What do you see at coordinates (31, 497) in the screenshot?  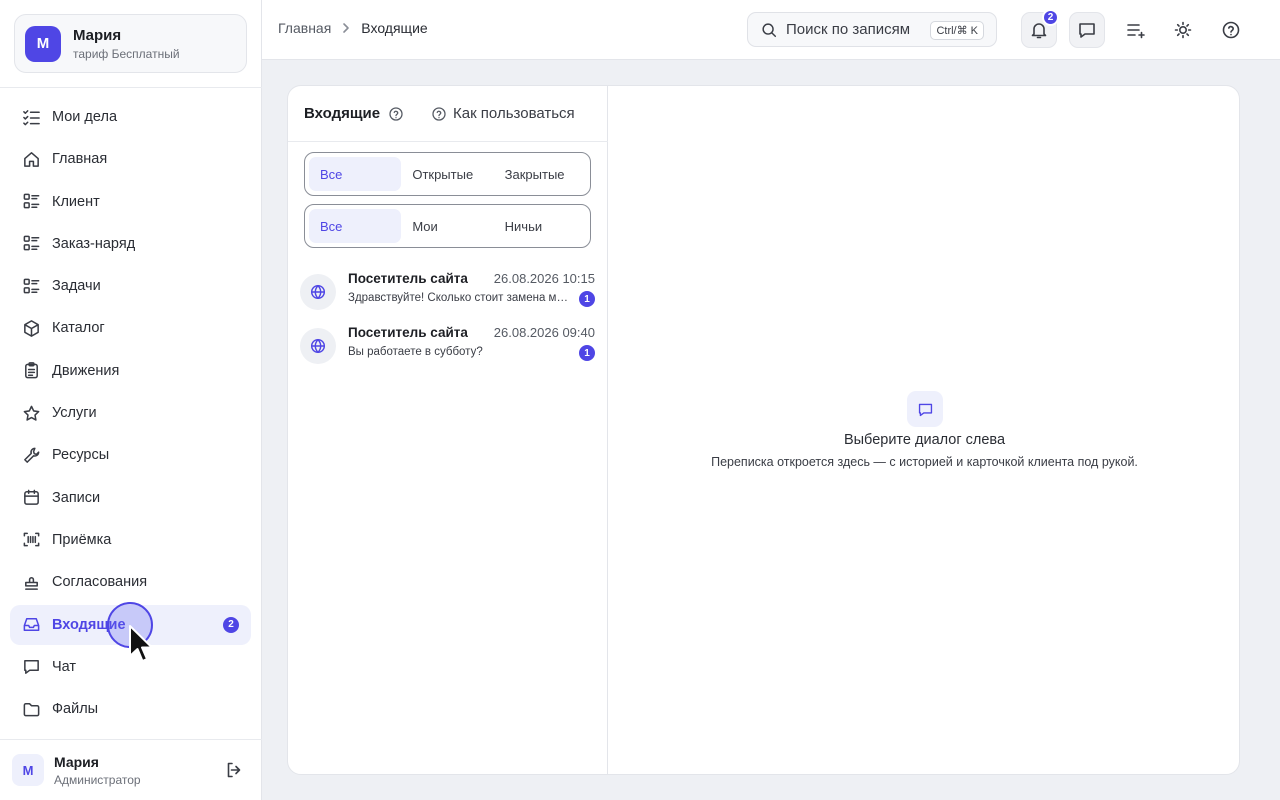 I see `calendar-icon` at bounding box center [31, 497].